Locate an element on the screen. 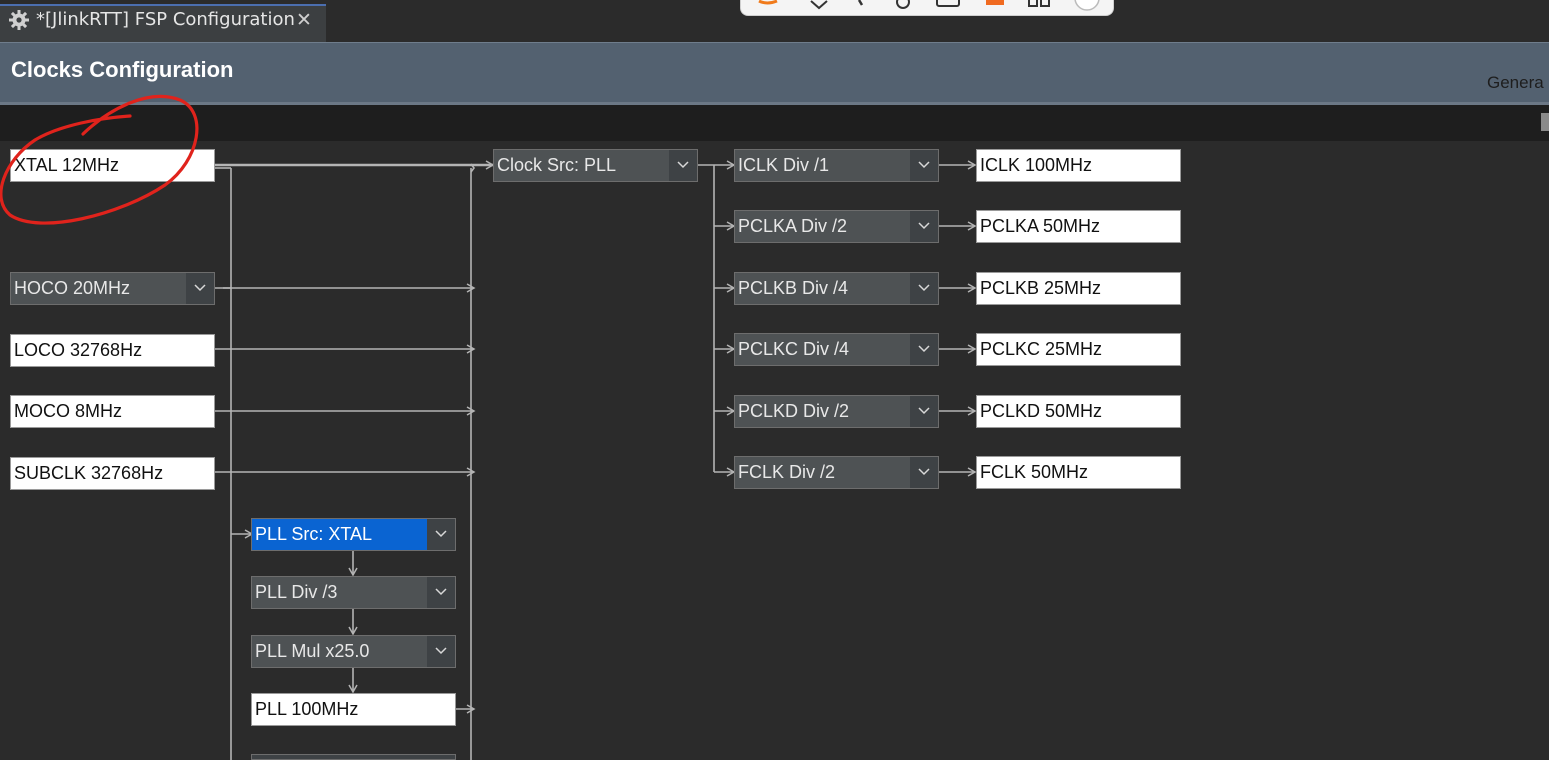 The height and width of the screenshot is (760, 1549). pclka-divider-select: PCLKA Div /2 is located at coordinates (836, 226).